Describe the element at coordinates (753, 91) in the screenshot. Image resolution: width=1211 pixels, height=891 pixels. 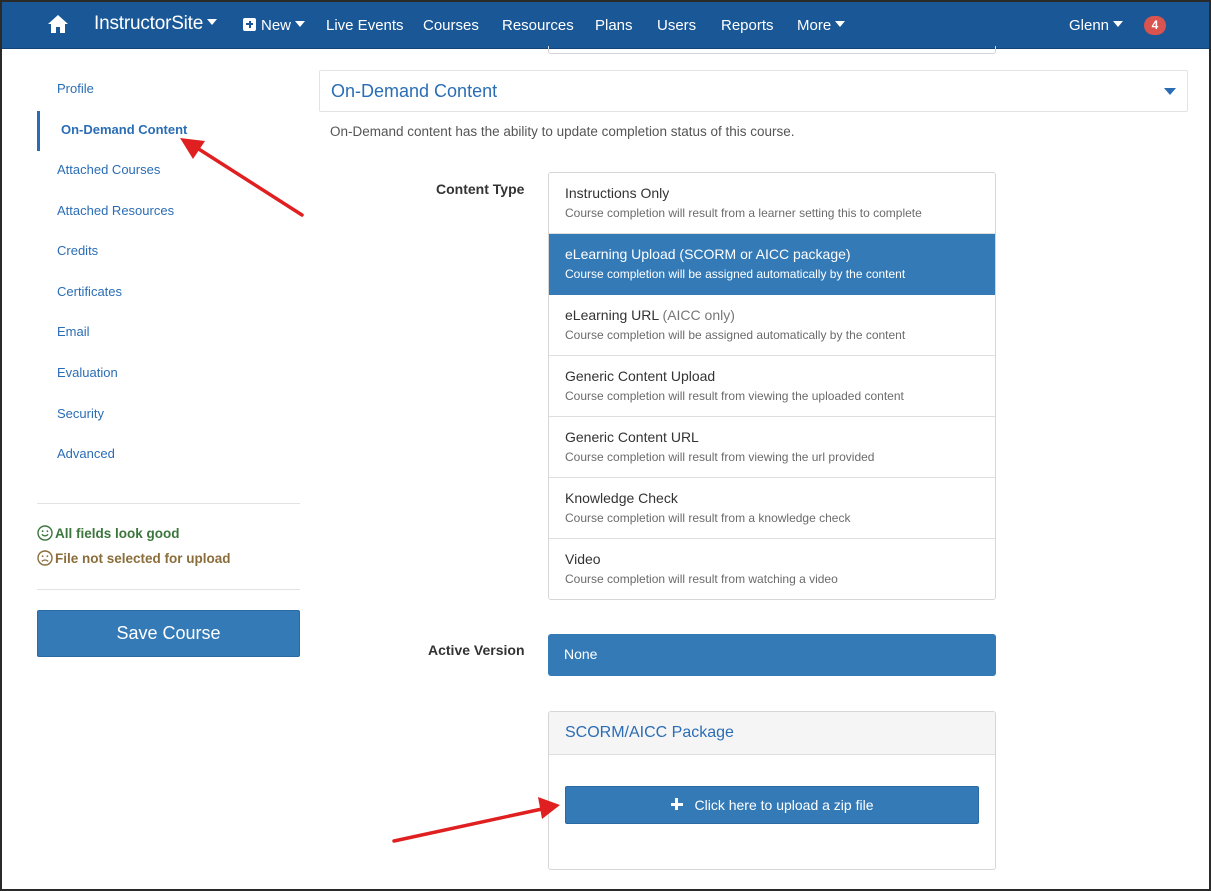
I see `on-demand-content-panel-header: On-Demand Content` at that location.